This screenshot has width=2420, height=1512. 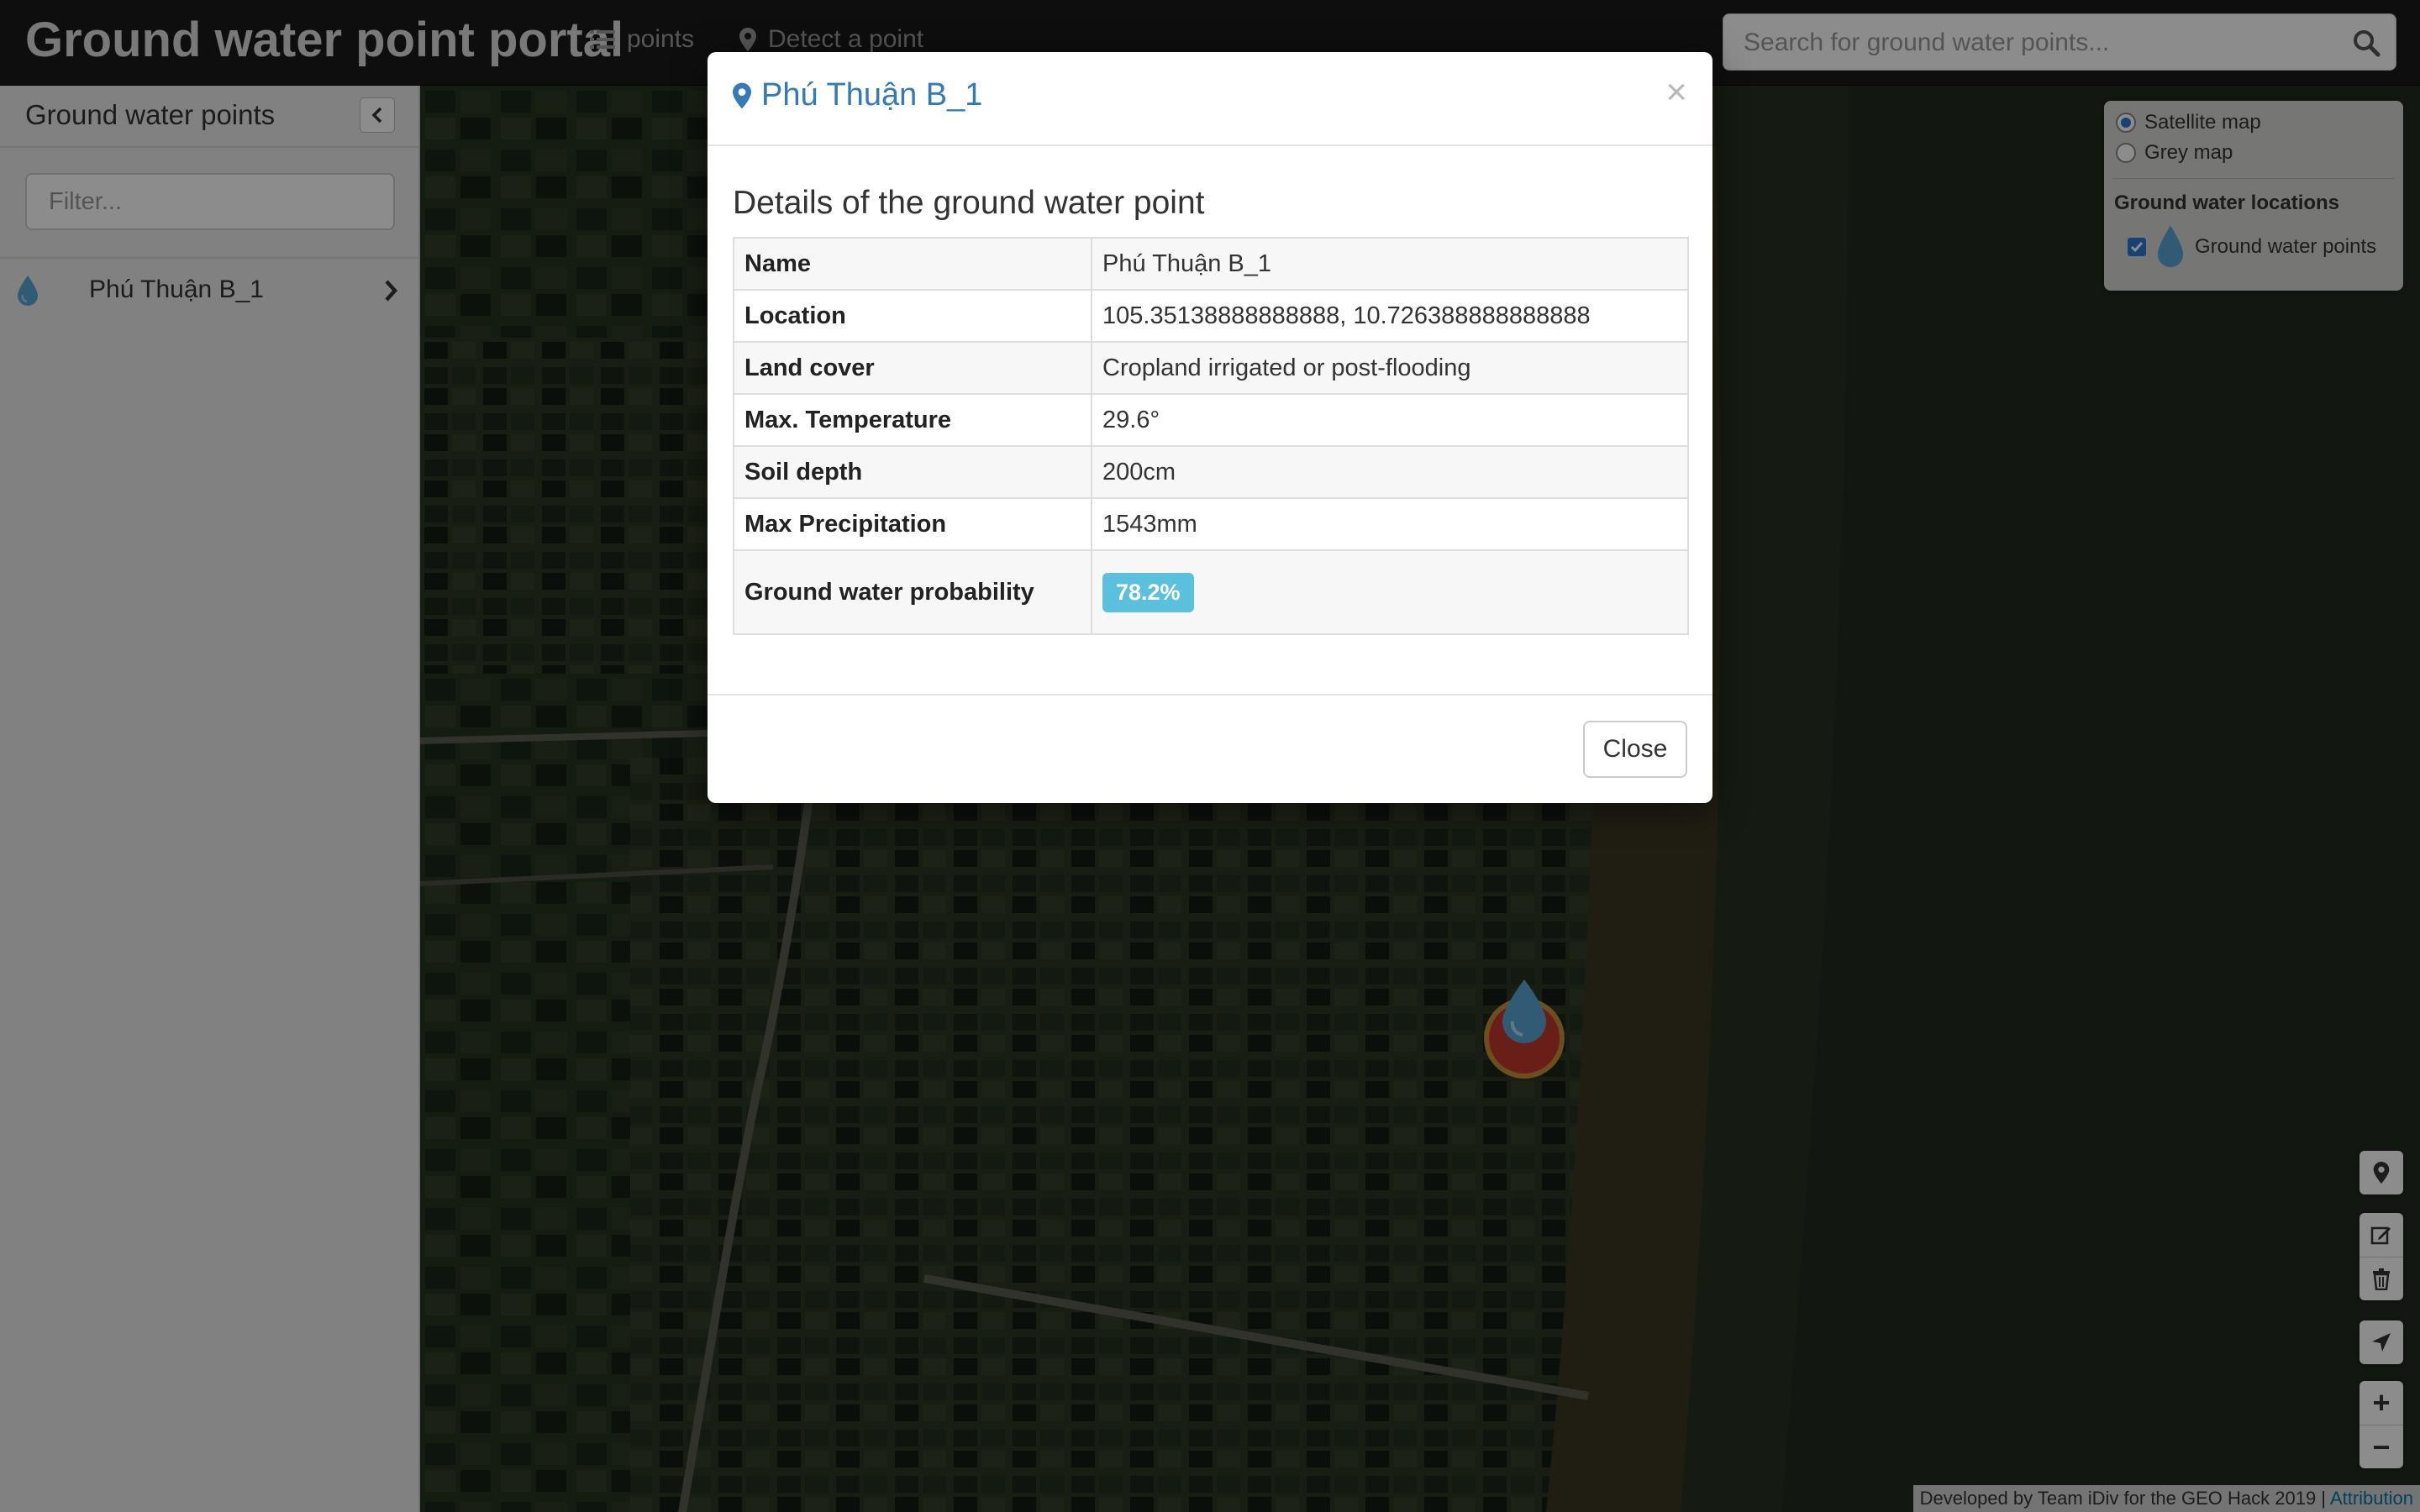 I want to click on land-cover-label: Land cover, so click(x=912, y=368).